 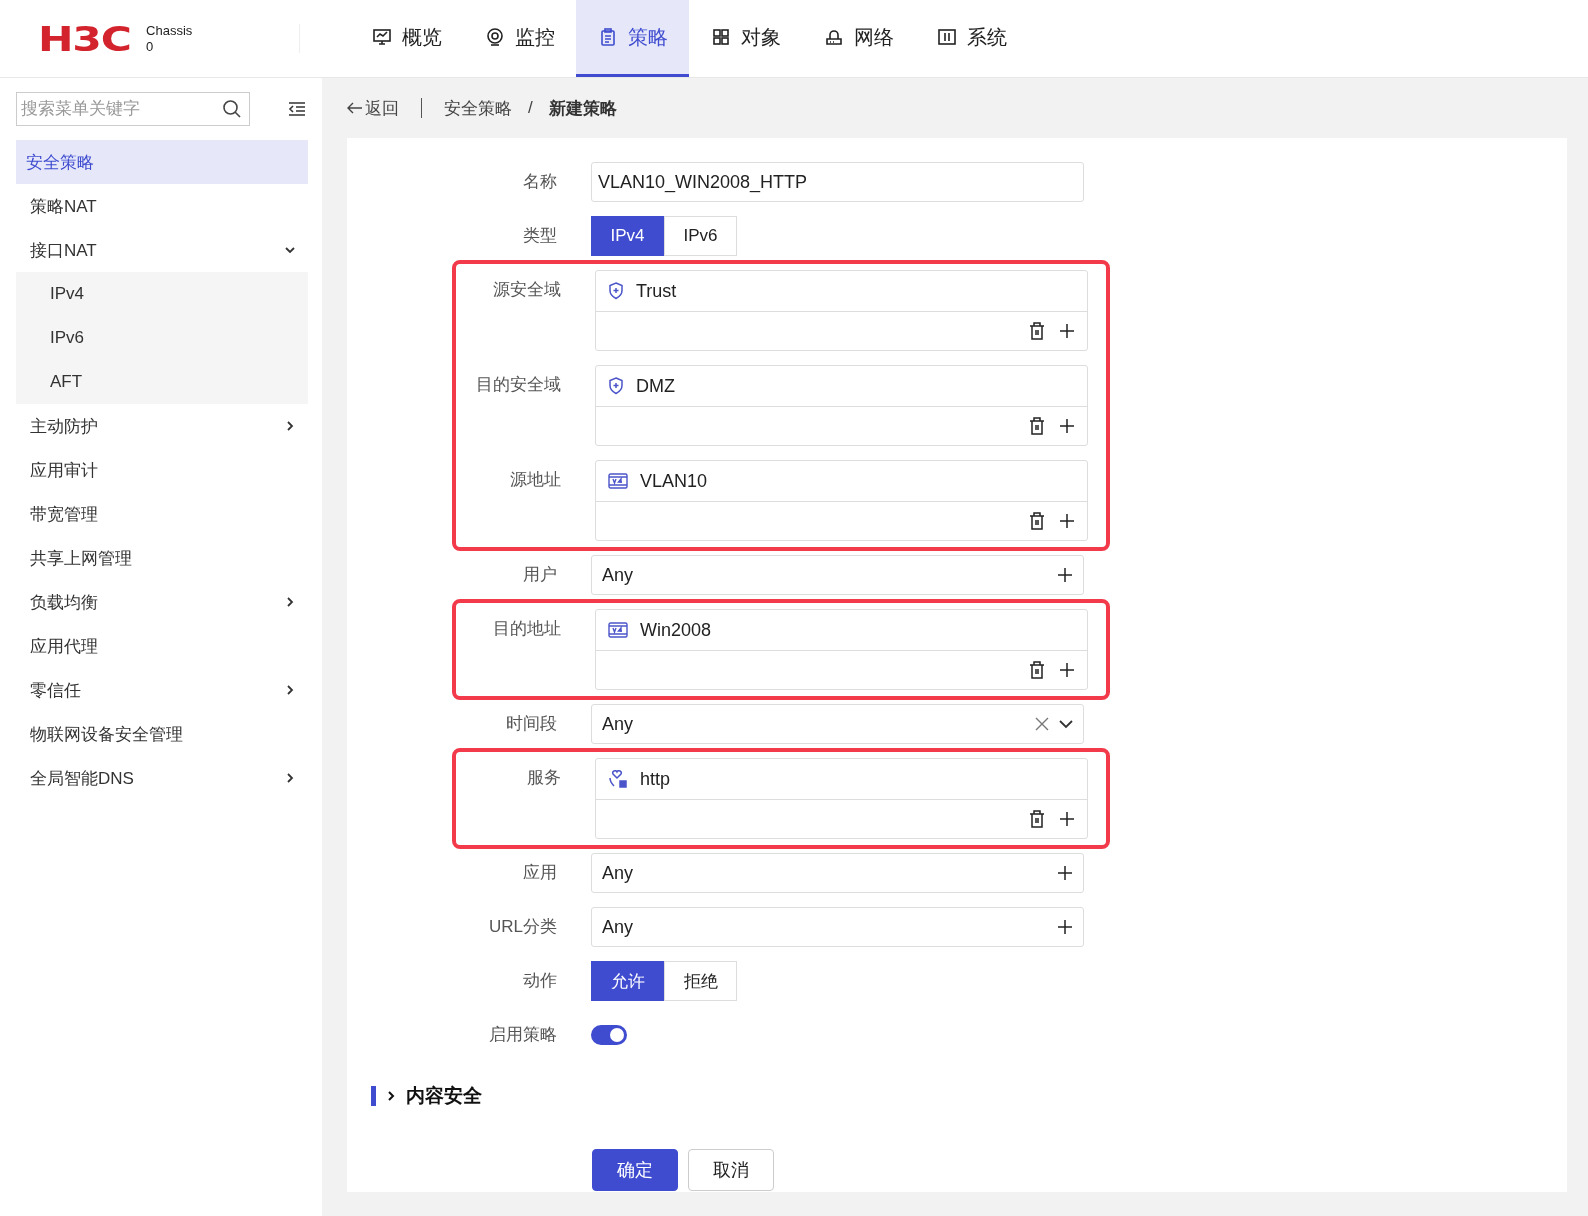 I want to click on selected-item: http, so click(x=655, y=779).